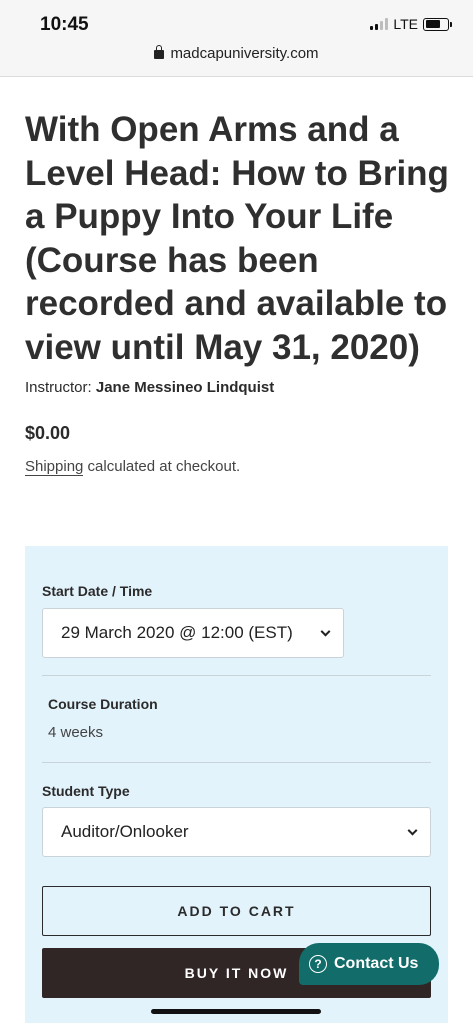  I want to click on shipping-note: Shipping calculated at checkout., so click(237, 467).